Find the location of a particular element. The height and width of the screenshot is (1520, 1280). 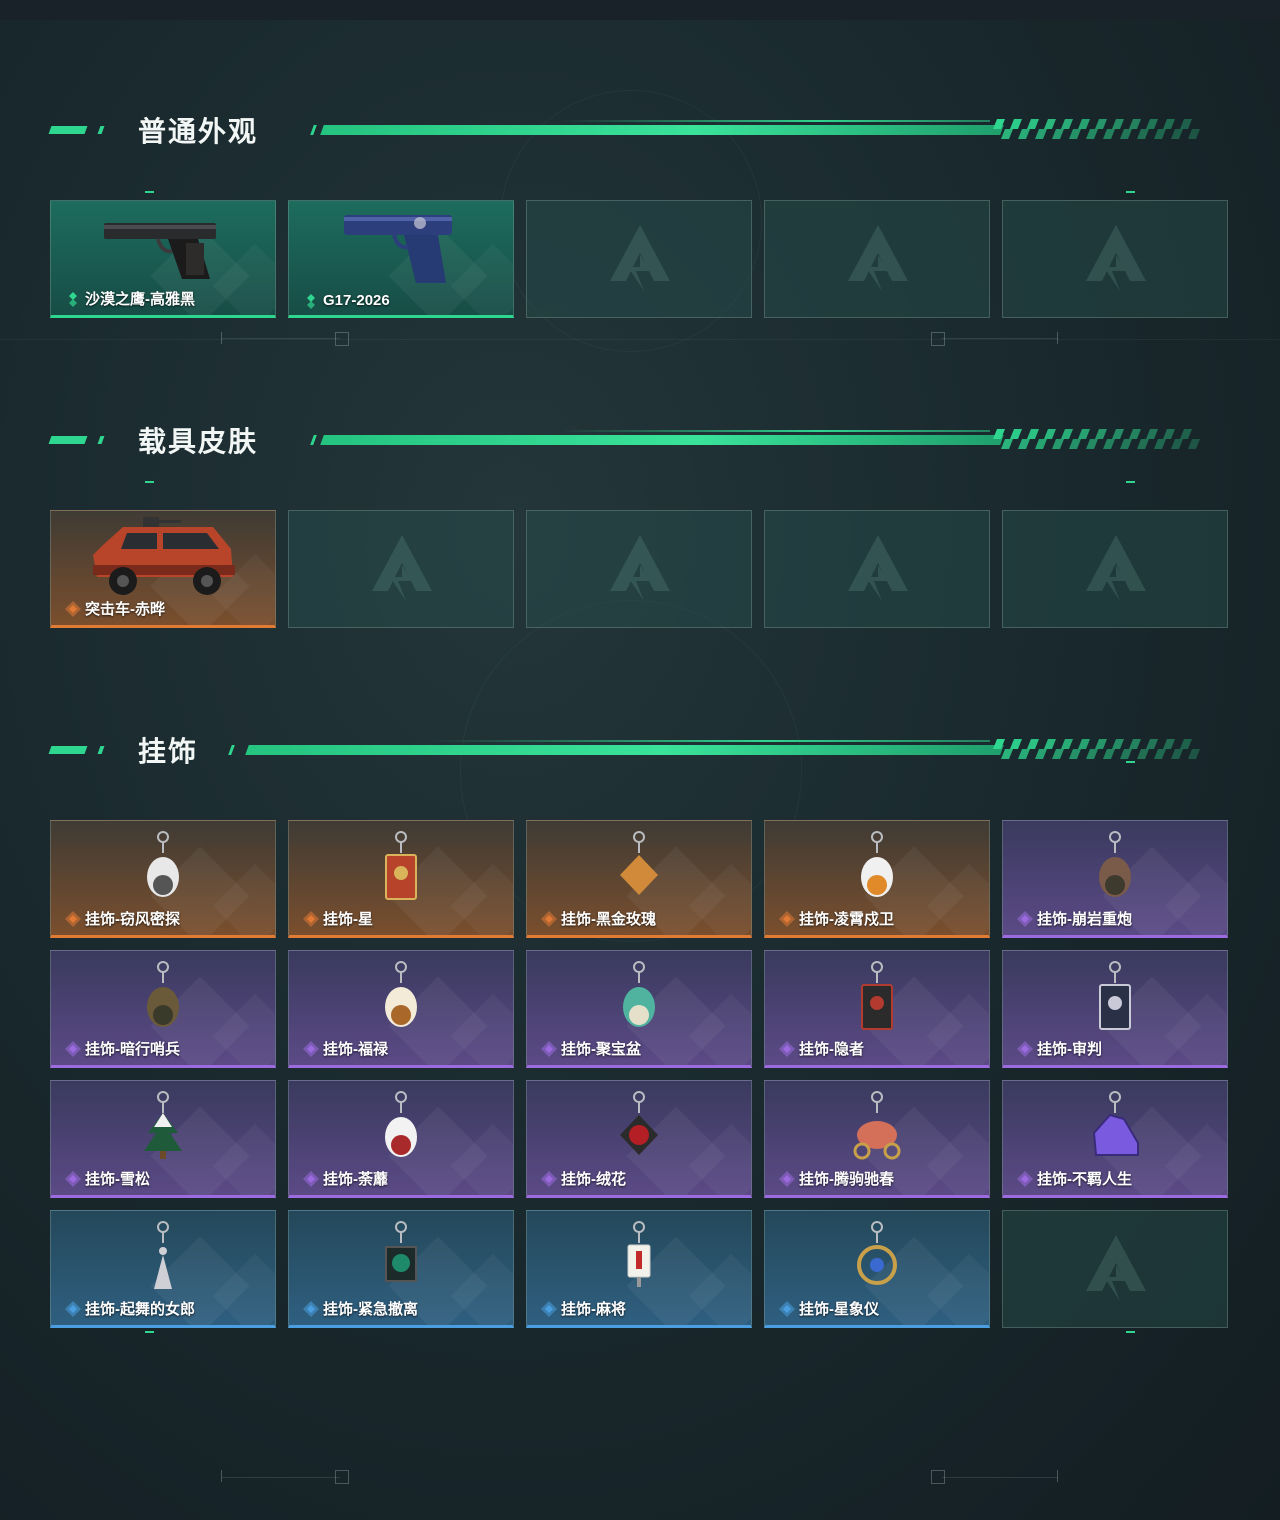

item-label: 挂饰-聚宝盆 is located at coordinates (591, 1048).